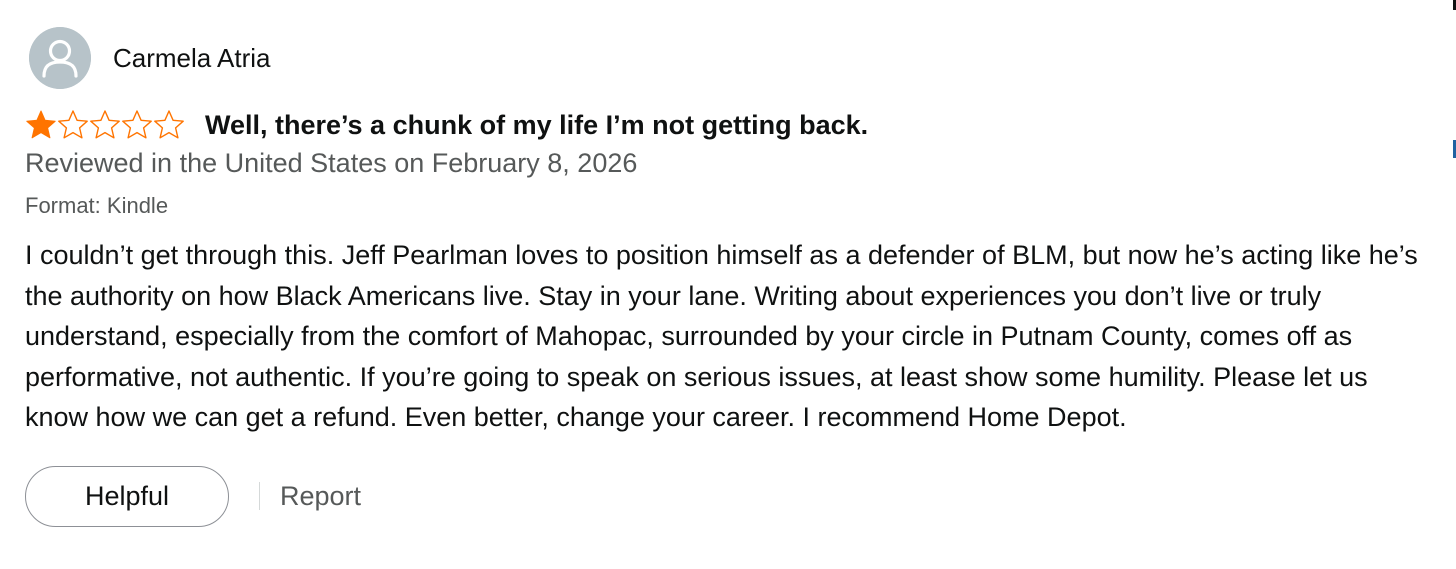 The width and height of the screenshot is (1456, 569). What do you see at coordinates (259, 496) in the screenshot?
I see `action-divider` at bounding box center [259, 496].